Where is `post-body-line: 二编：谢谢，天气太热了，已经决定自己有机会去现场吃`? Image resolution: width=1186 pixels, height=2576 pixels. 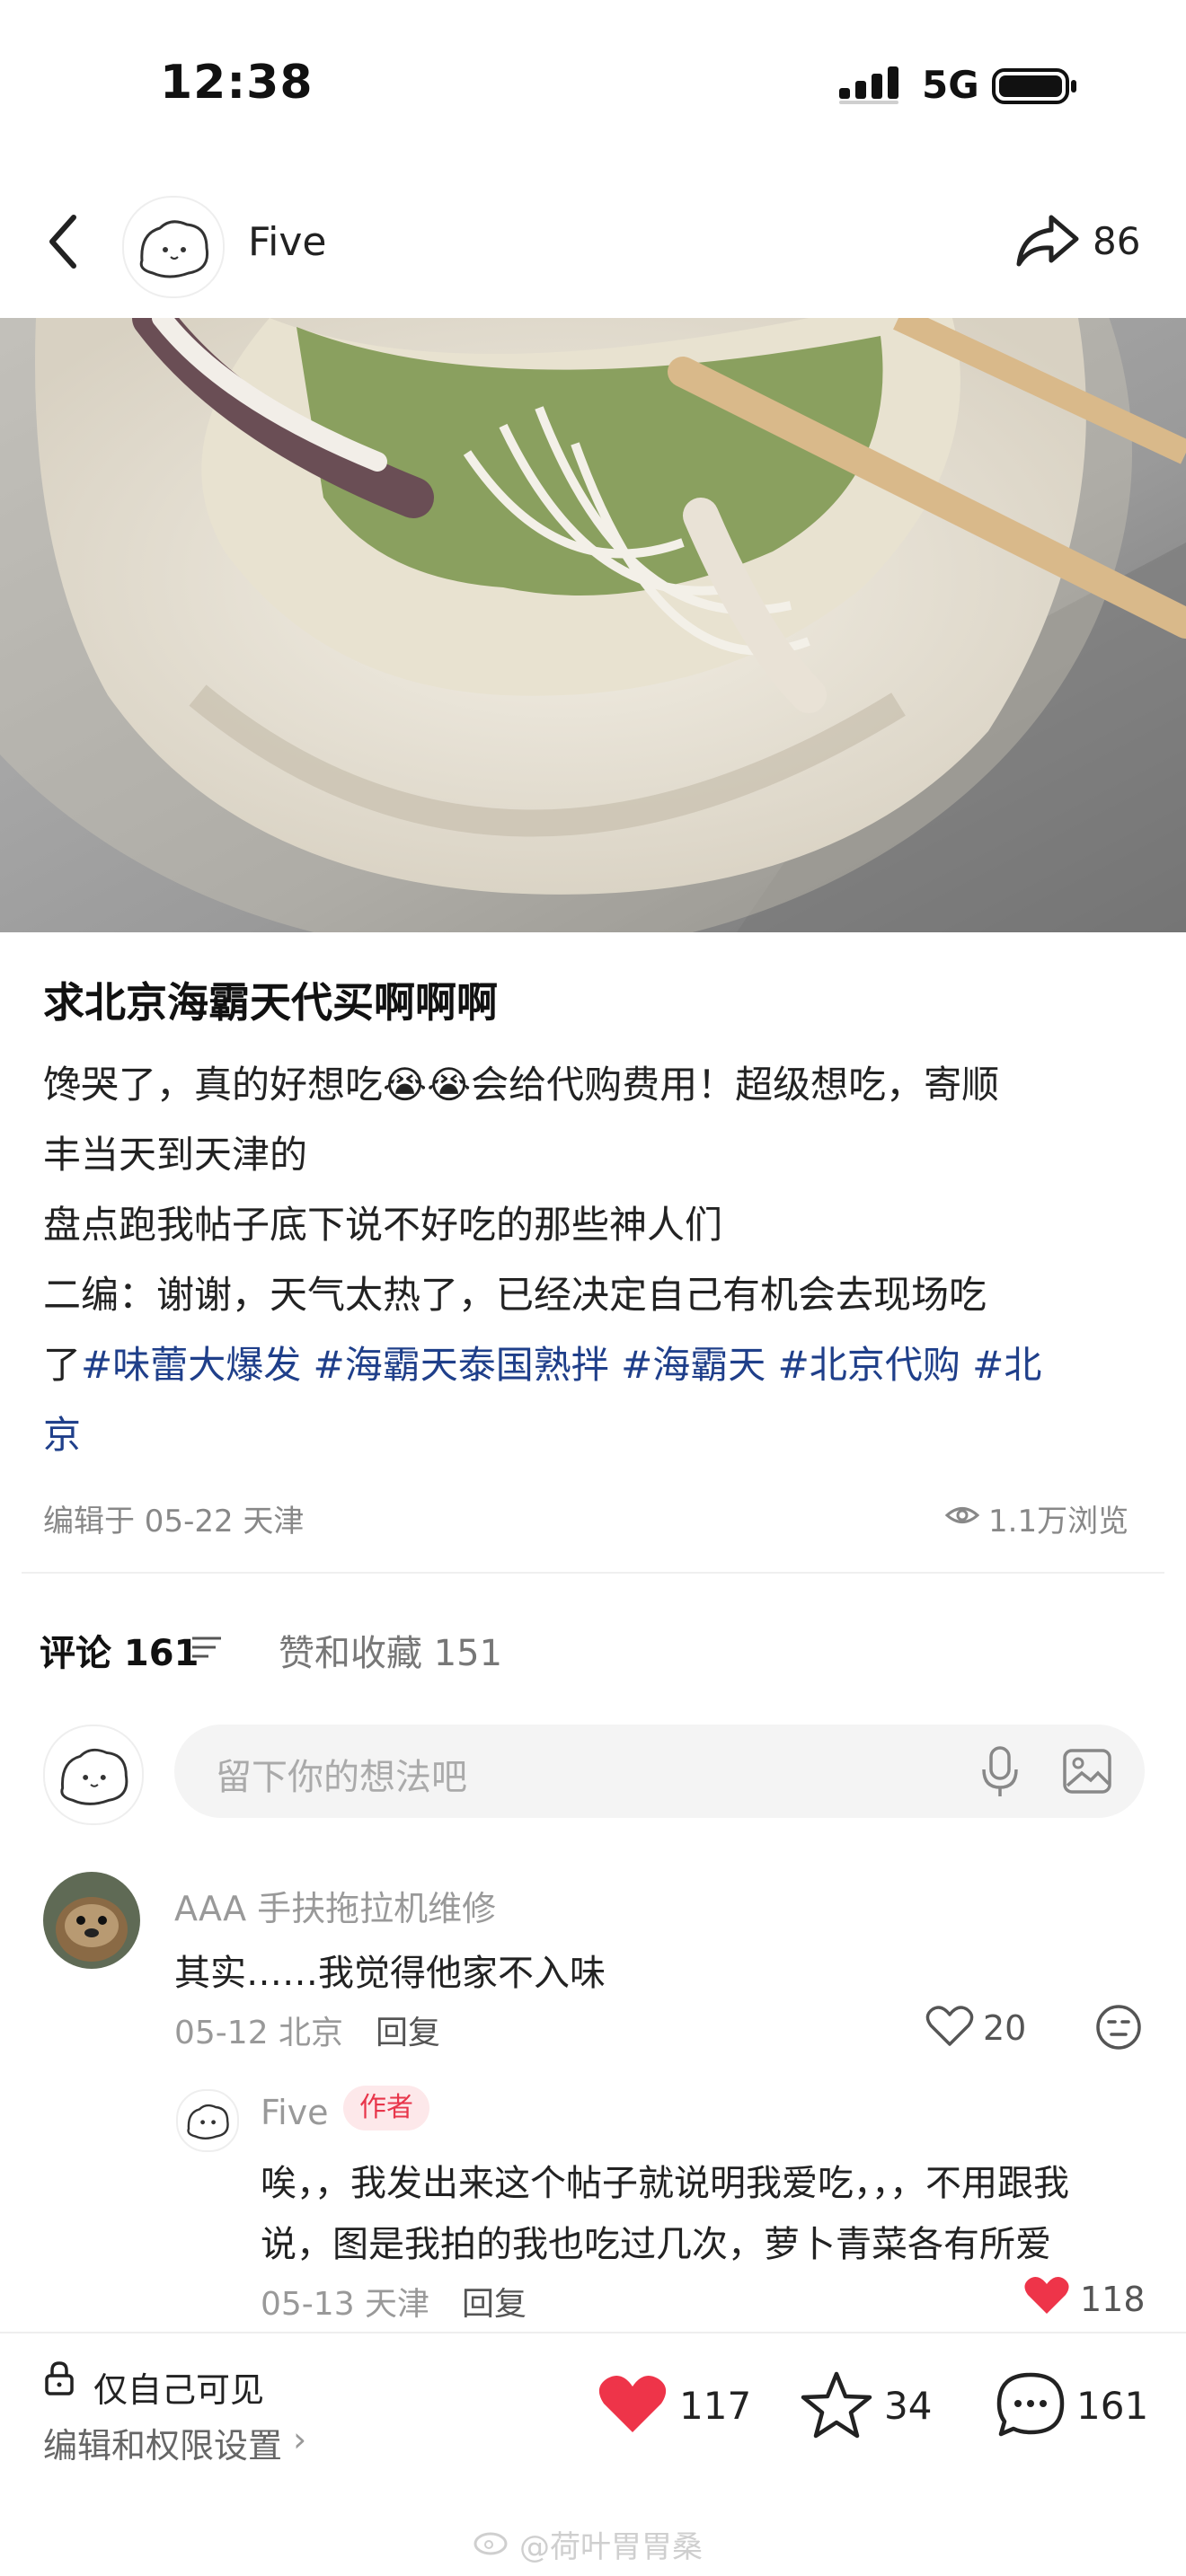 post-body-line: 二编：谢谢，天气太热了，已经决定自己有机会去现场吃 is located at coordinates (515, 1295).